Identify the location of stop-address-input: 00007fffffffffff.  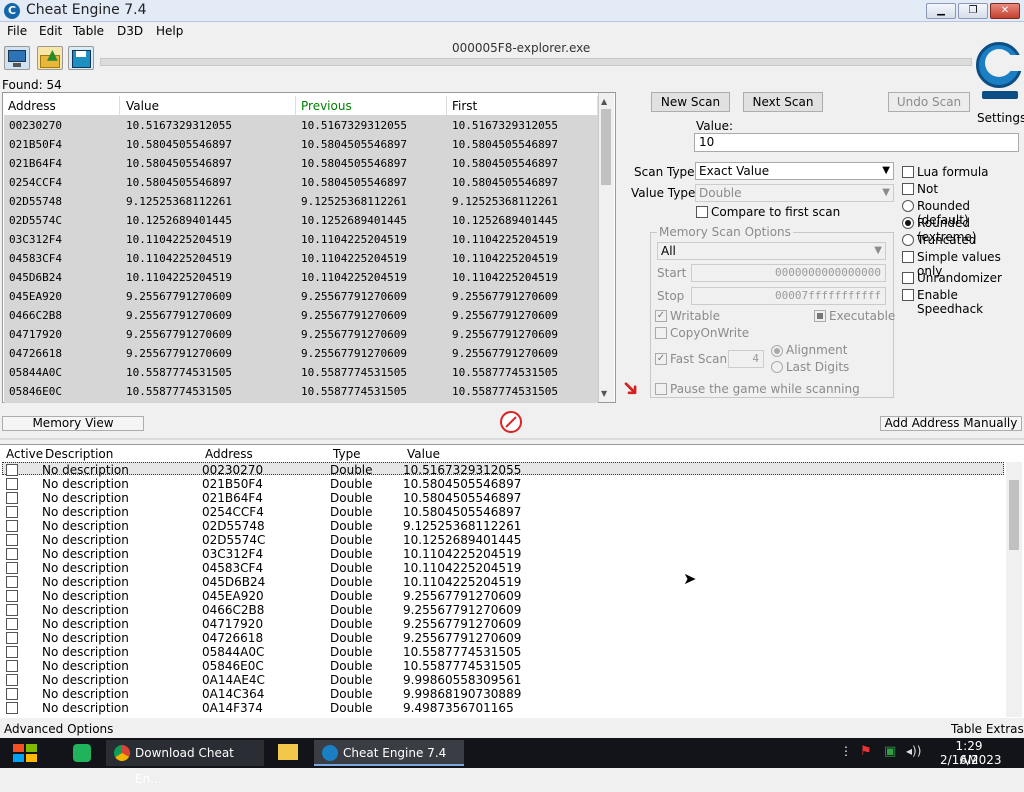
(788, 296).